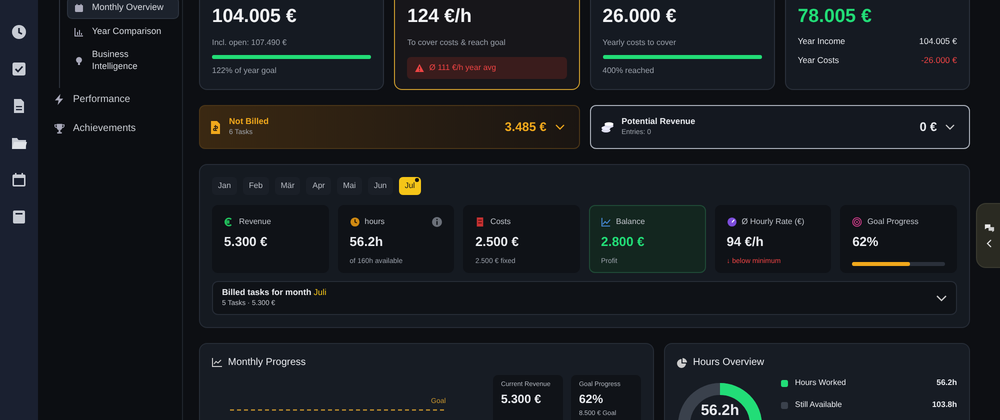 This screenshot has width=1000, height=420. What do you see at coordinates (500, 222) in the screenshot?
I see `kpi-label: Costs` at bounding box center [500, 222].